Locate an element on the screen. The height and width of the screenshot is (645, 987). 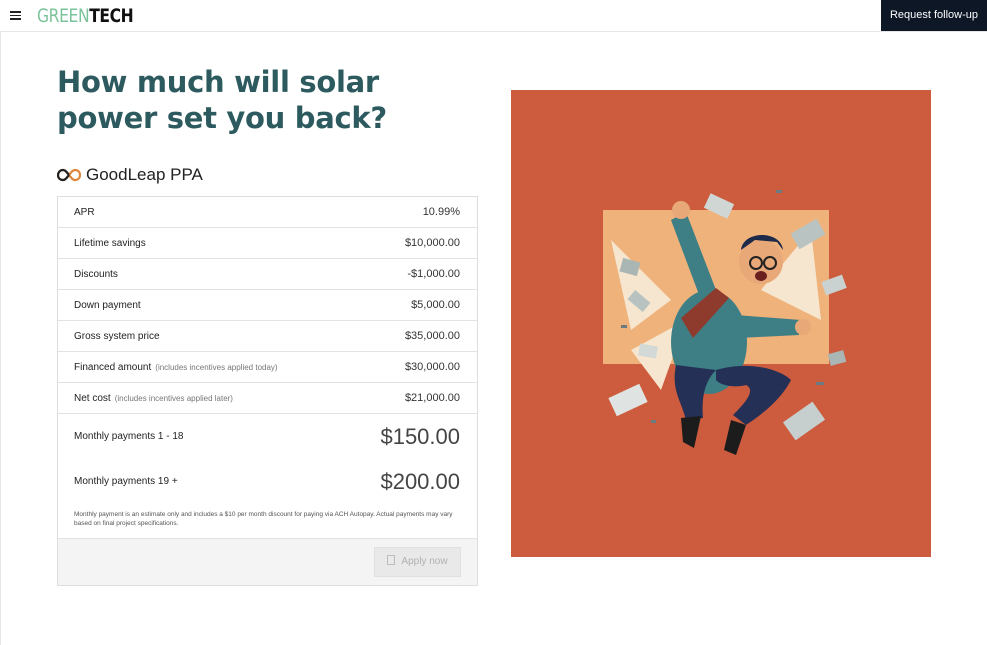
row-note: (includes incentives applied today) is located at coordinates (216, 367).